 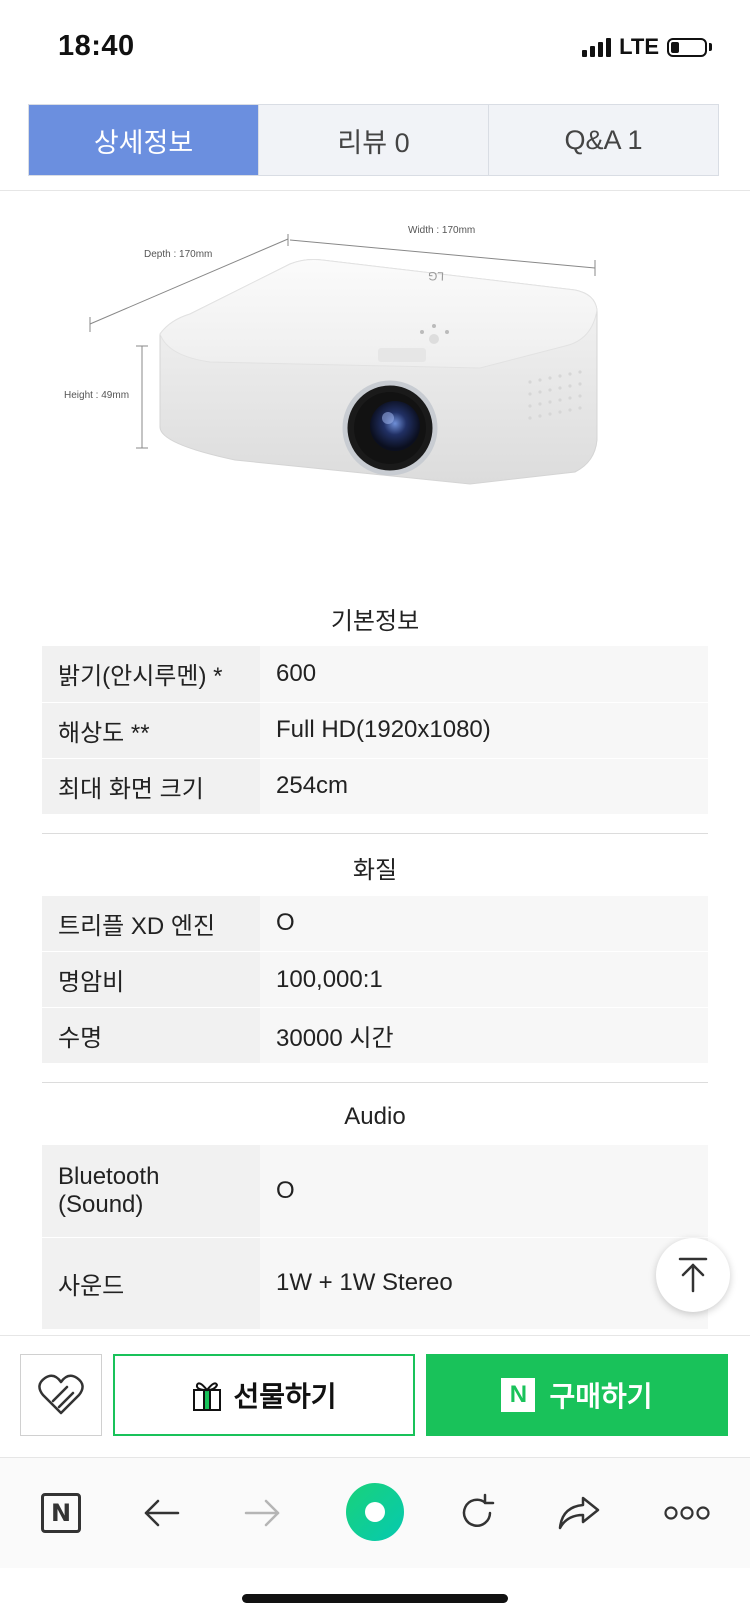 I want to click on status-time: 18:40, so click(x=96, y=46).